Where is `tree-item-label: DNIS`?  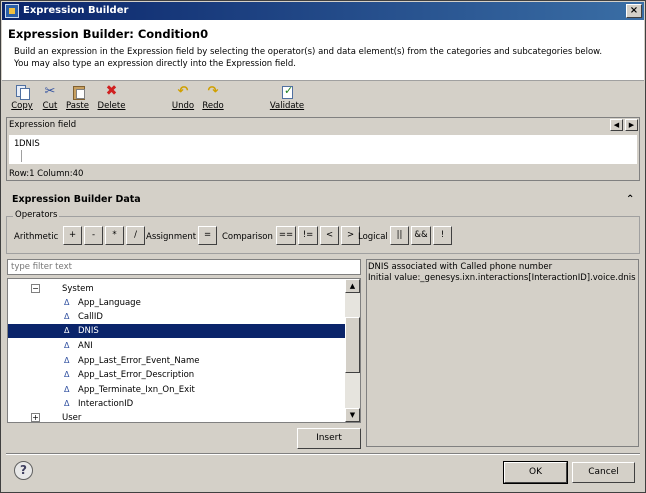 tree-item-label: DNIS is located at coordinates (88, 331).